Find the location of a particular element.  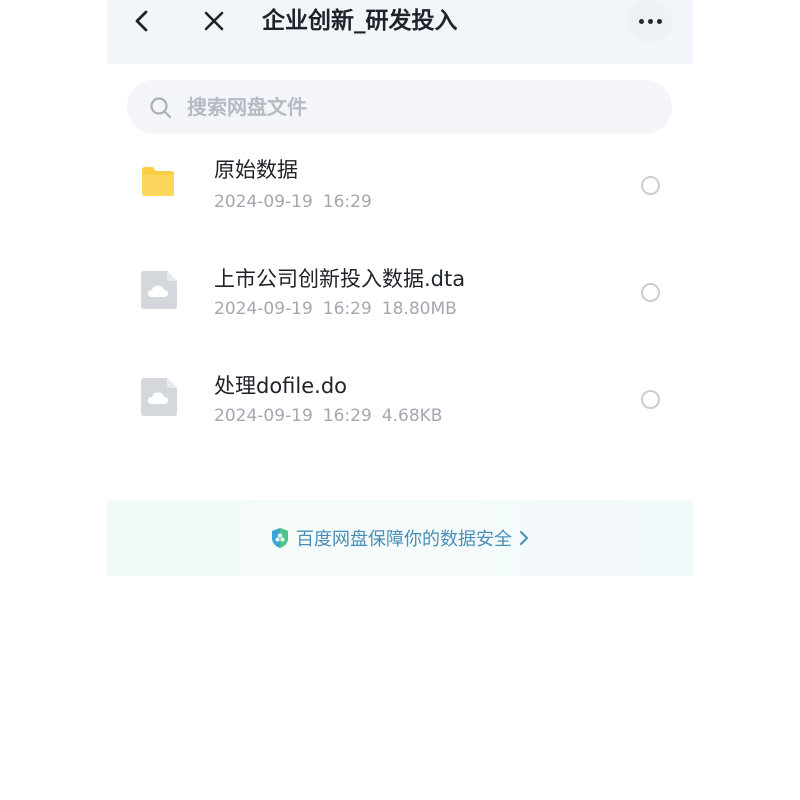

file-row: 处理dofile.do 2024-09-19 16:29 4.68KB is located at coordinates (400, 400).